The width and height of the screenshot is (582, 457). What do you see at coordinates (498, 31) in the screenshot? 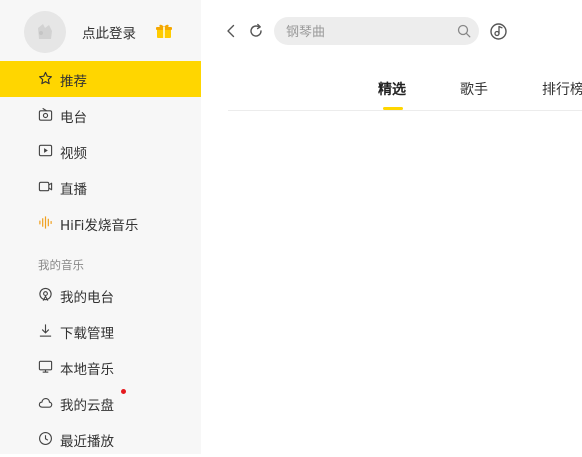
I see `music-recognition-icon` at bounding box center [498, 31].